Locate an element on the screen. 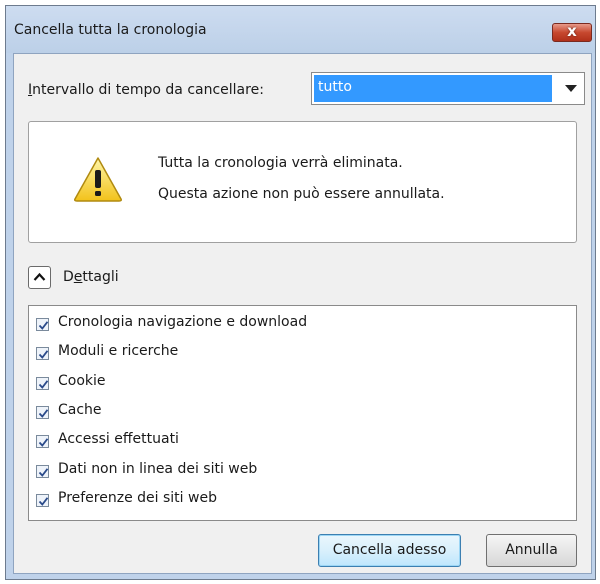 This screenshot has width=600, height=584. chevron-up-icon is located at coordinates (39, 276).